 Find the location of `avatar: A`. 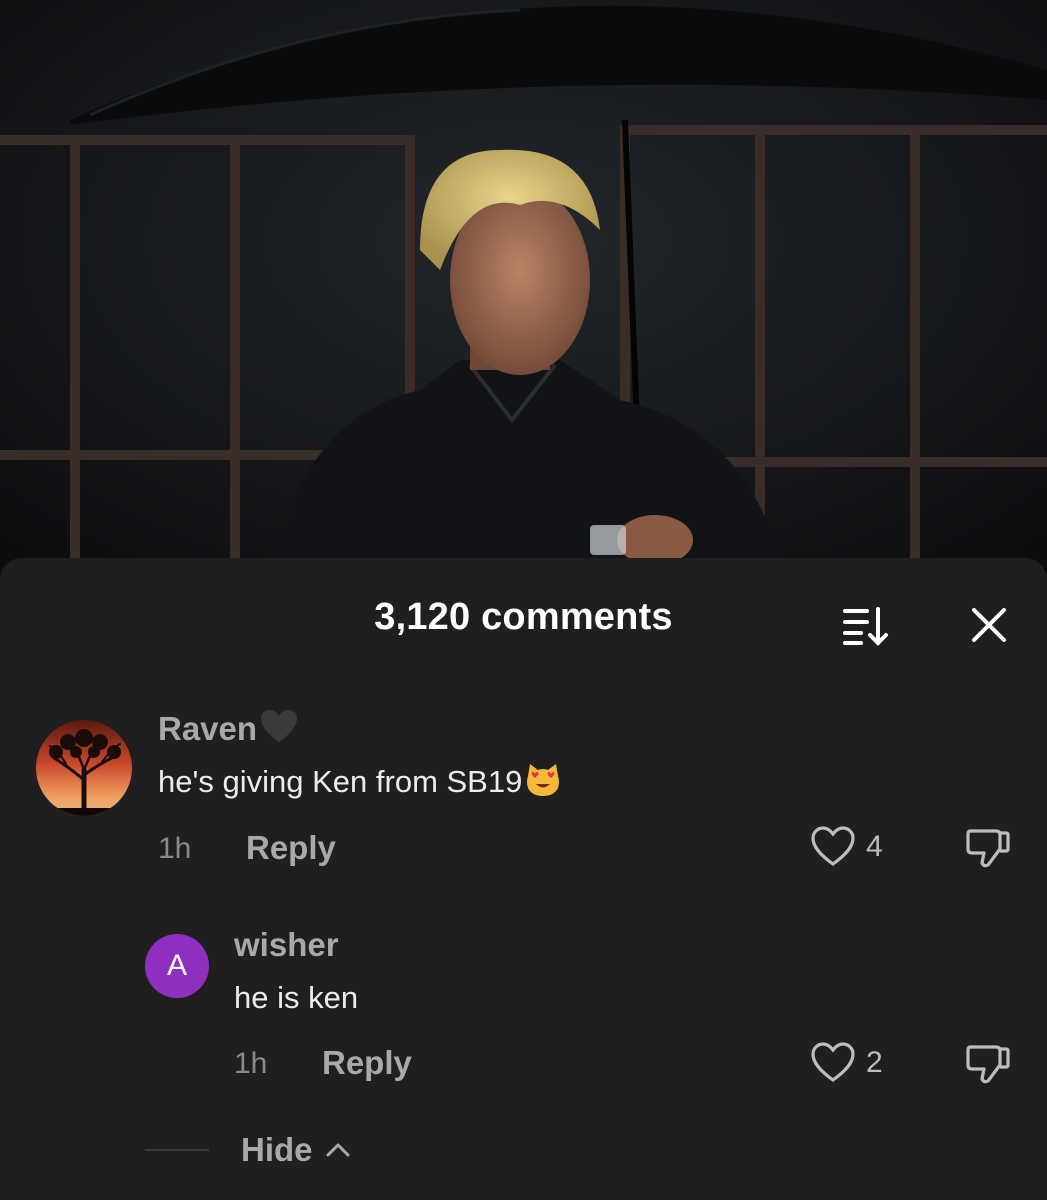

avatar: A is located at coordinates (177, 966).